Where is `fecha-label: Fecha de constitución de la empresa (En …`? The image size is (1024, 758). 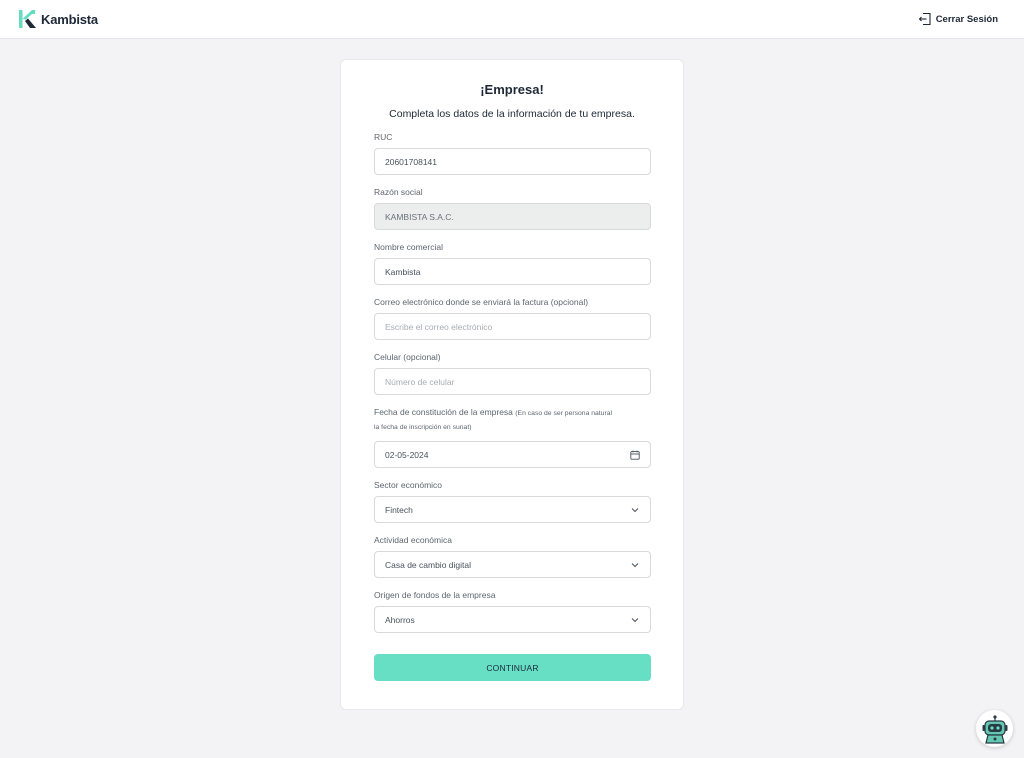
fecha-label: Fecha de constitución de la empresa (En … is located at coordinates (493, 420).